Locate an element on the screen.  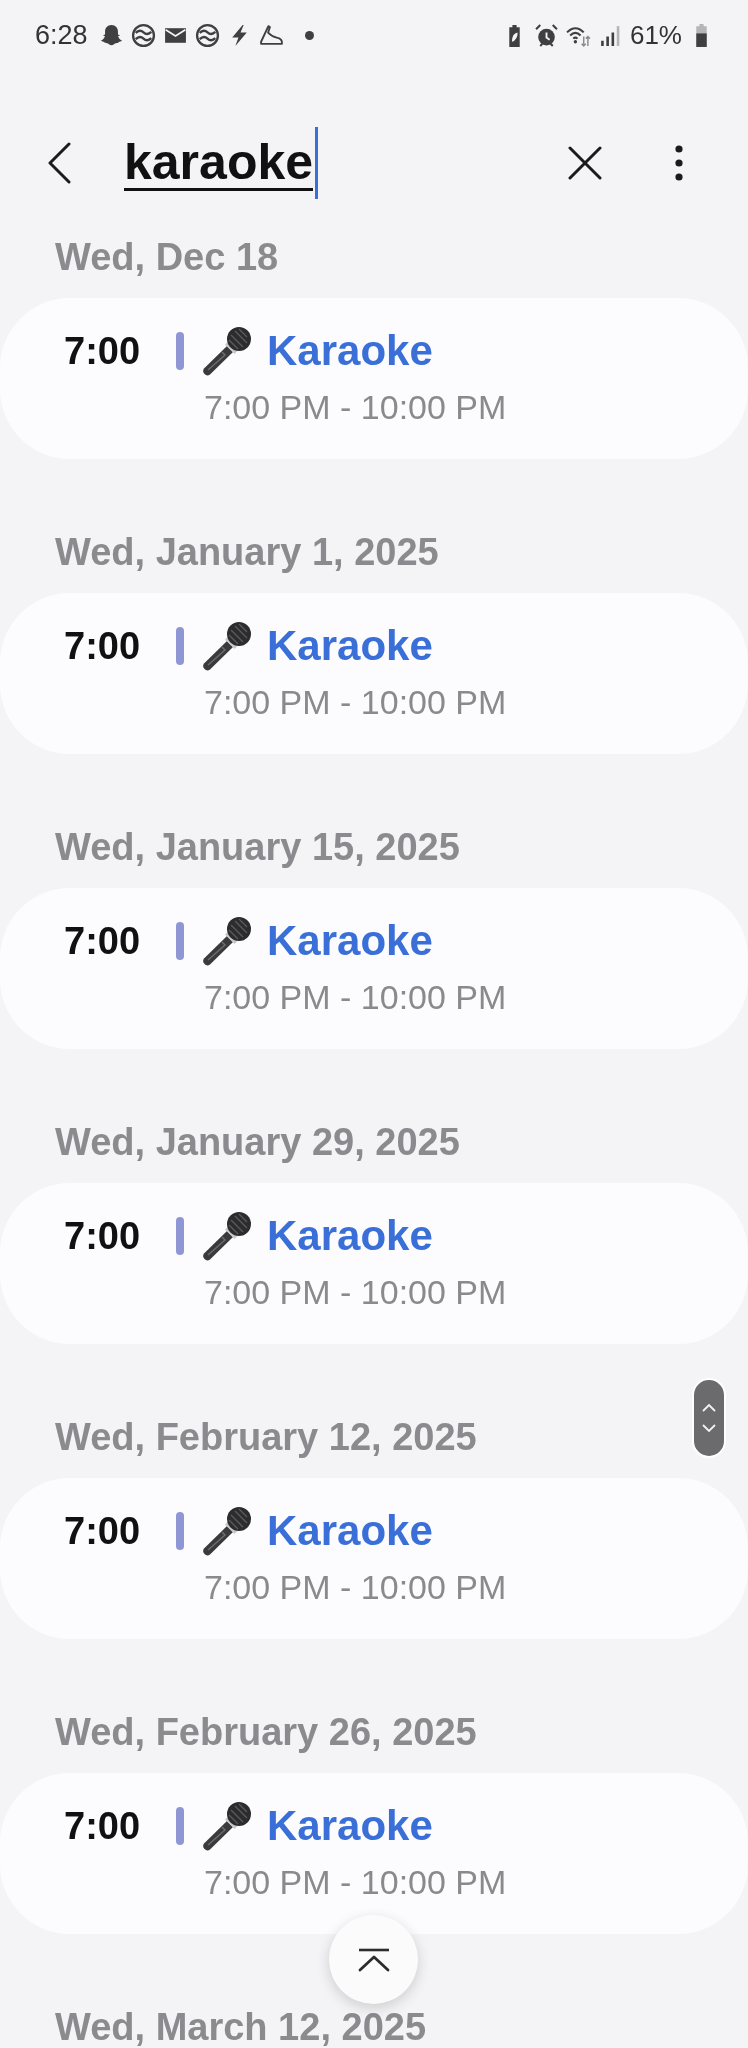
alarm-icon is located at coordinates (546, 35).